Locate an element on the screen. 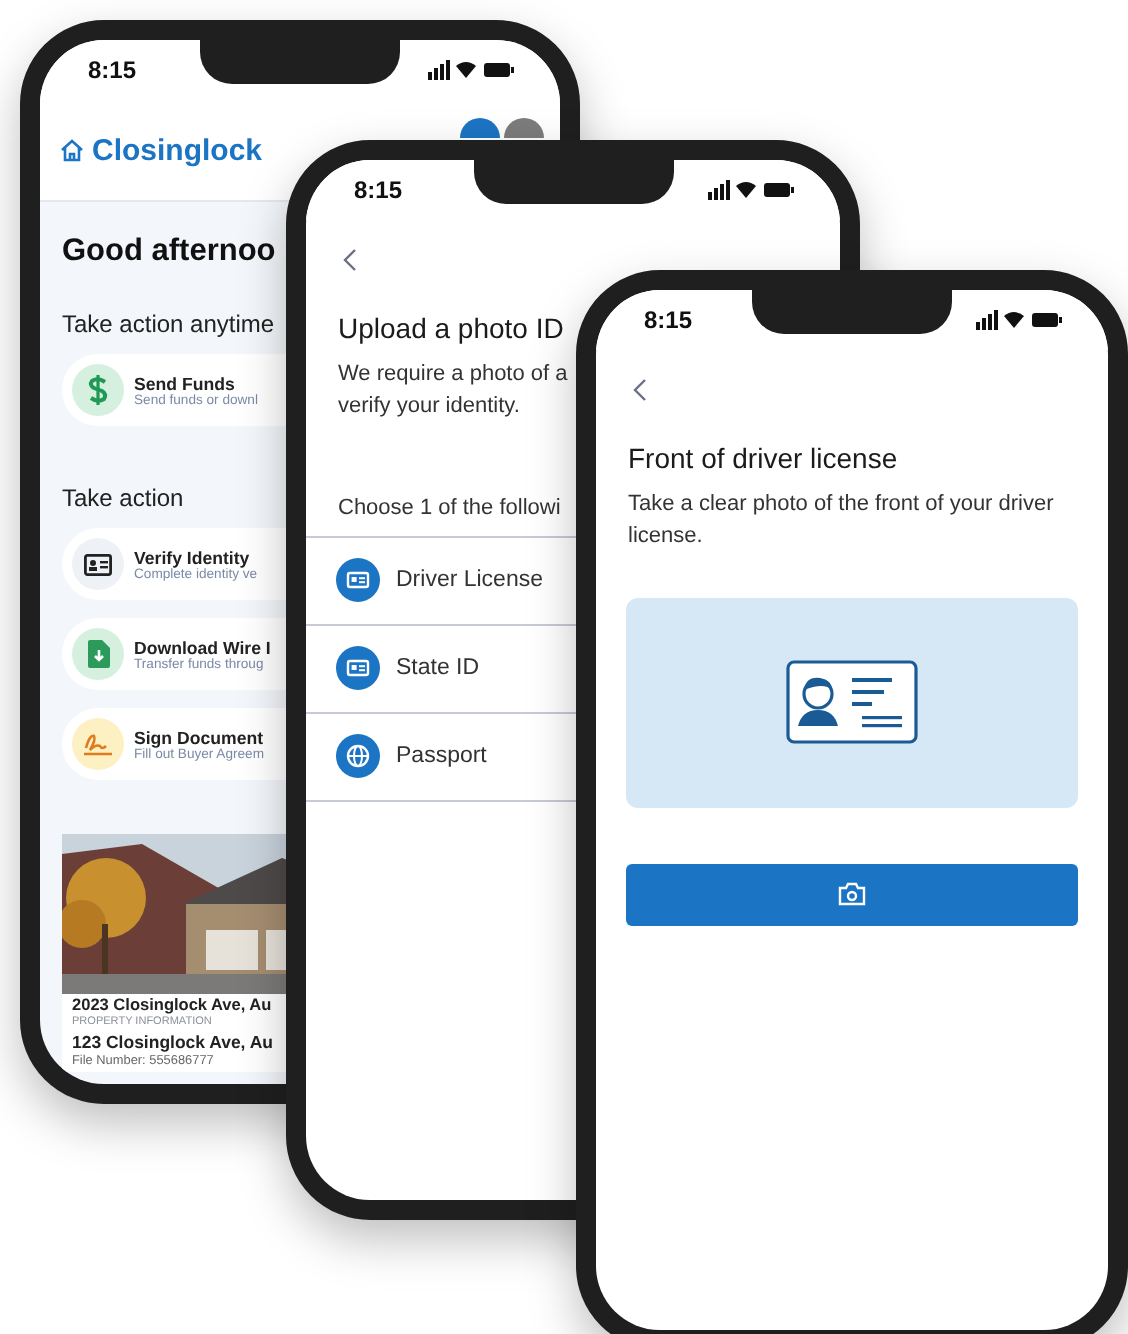 The height and width of the screenshot is (1334, 1128). property-address: 123 Closinglock Ave, Au is located at coordinates (171, 1042).